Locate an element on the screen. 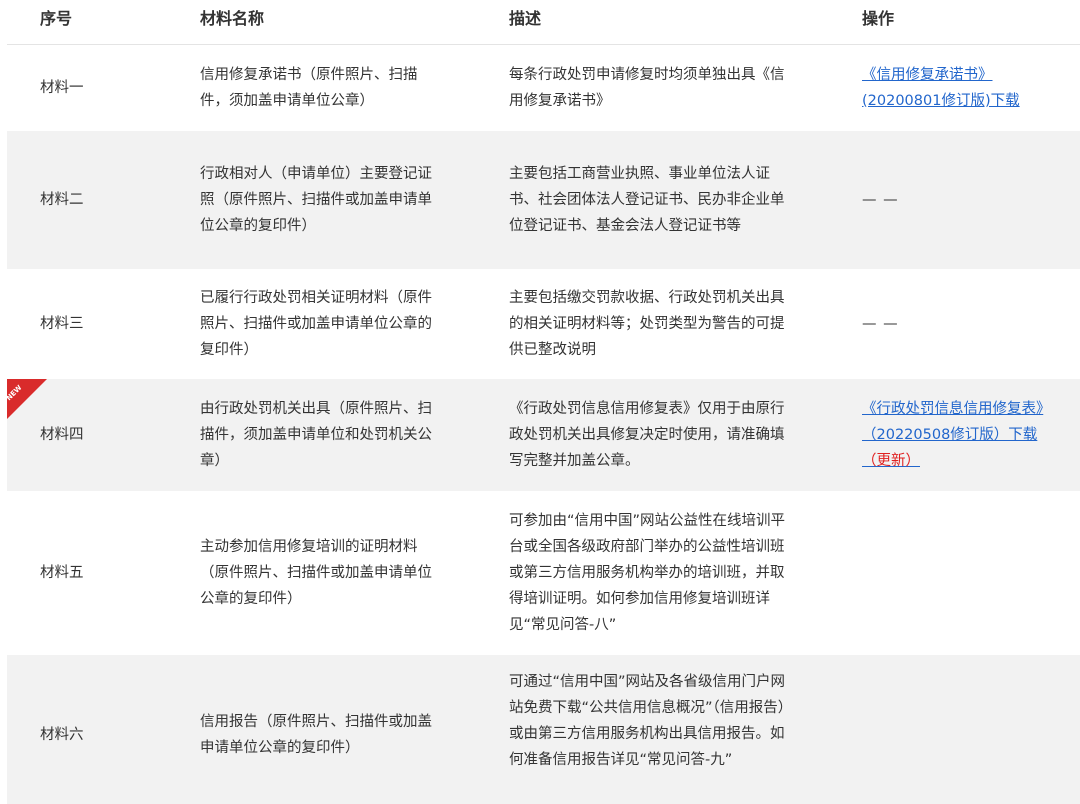 Image resolution: width=1080 pixels, height=804 pixels. row-no: 材料三 is located at coordinates (62, 324).